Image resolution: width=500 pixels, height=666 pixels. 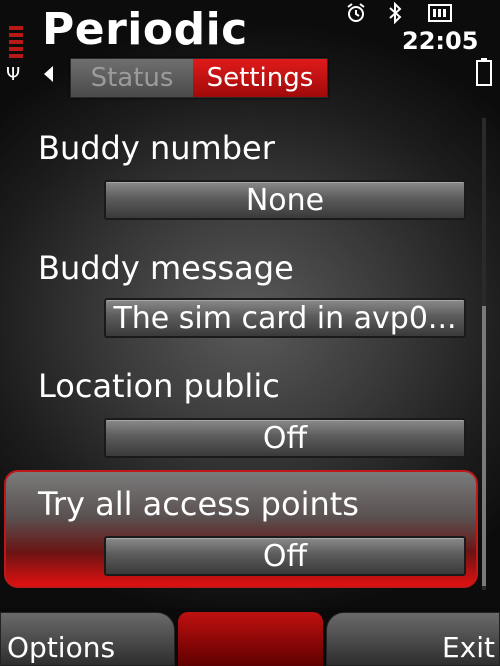 What do you see at coordinates (484, 446) in the screenshot?
I see `scrollbar-thumb` at bounding box center [484, 446].